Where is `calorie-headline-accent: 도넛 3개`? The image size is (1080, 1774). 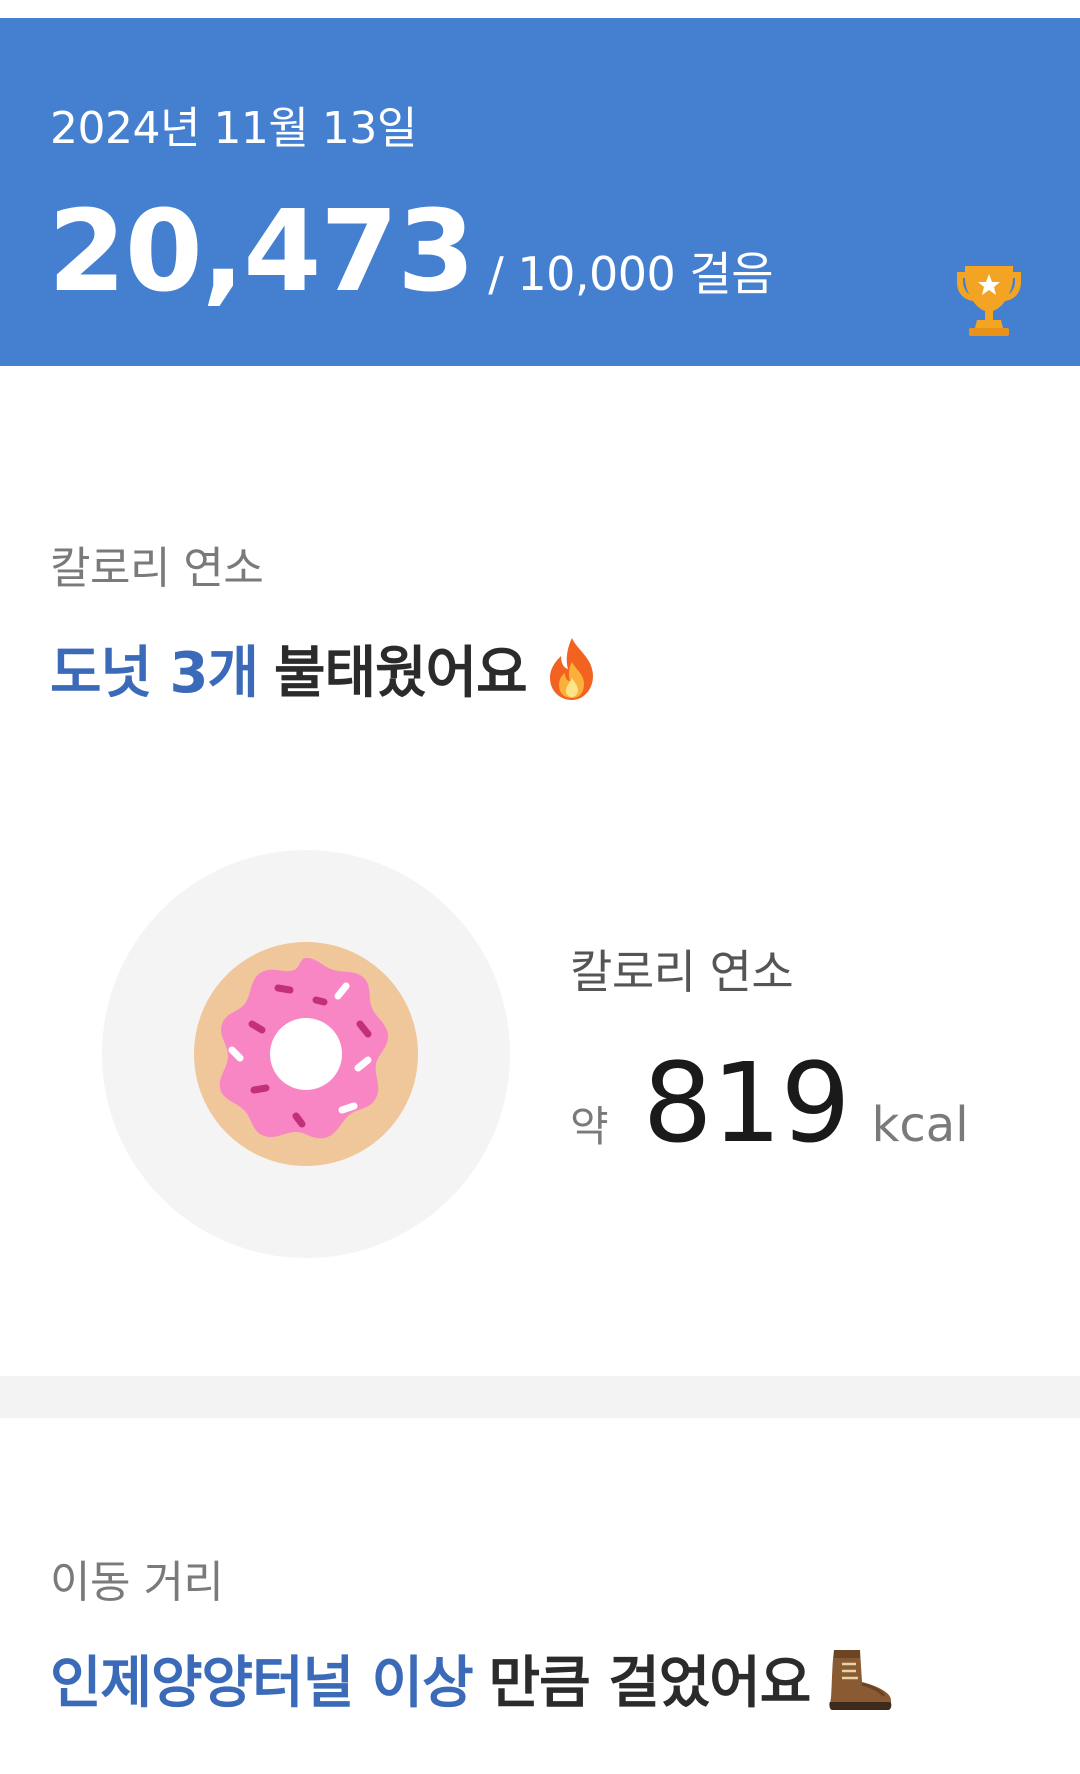 calorie-headline-accent: 도넛 3개 is located at coordinates (154, 673).